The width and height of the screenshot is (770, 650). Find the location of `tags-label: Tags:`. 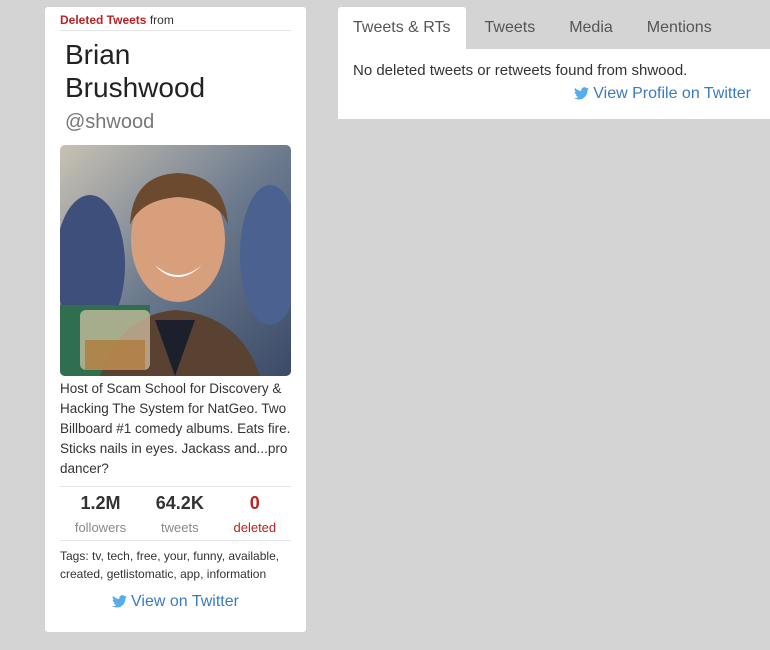

tags-label: Tags: is located at coordinates (74, 556).